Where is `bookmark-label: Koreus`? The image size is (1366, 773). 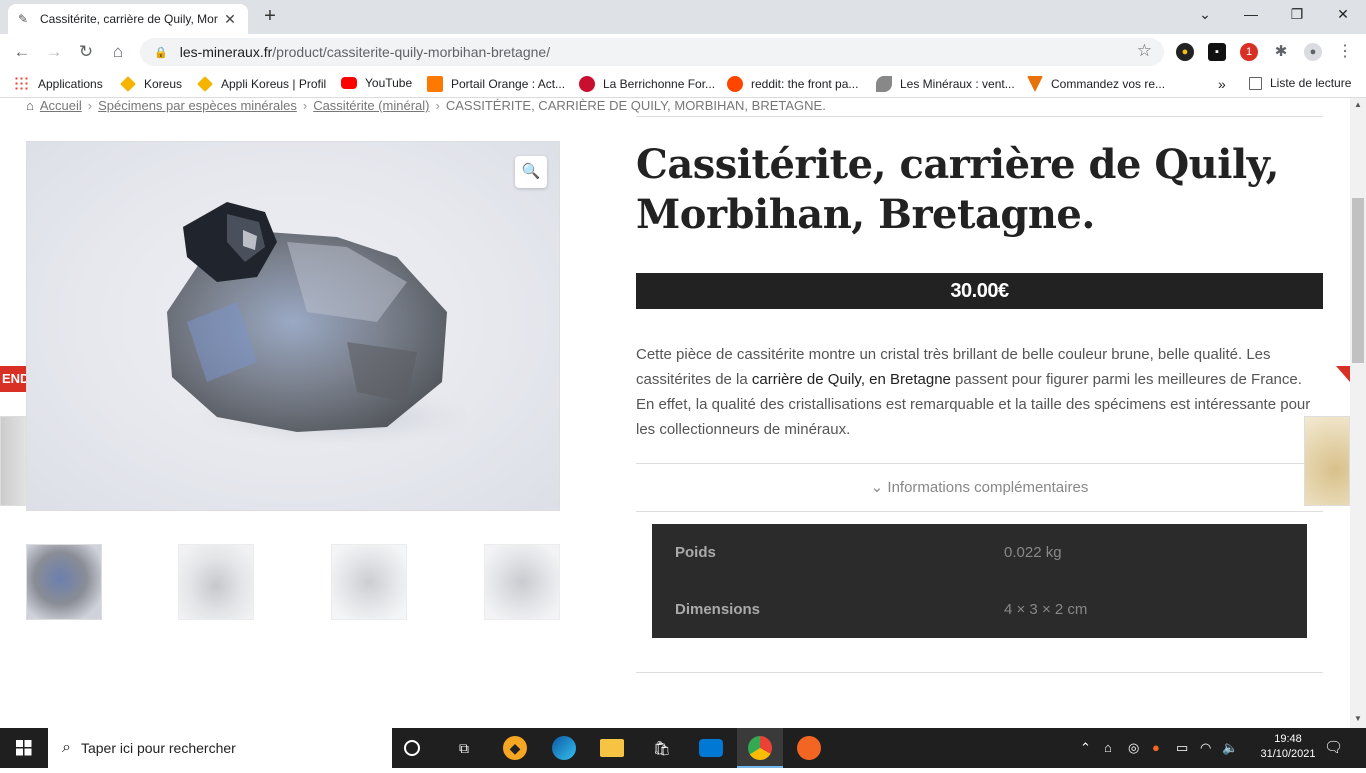
bookmark-label: Koreus is located at coordinates (163, 84).